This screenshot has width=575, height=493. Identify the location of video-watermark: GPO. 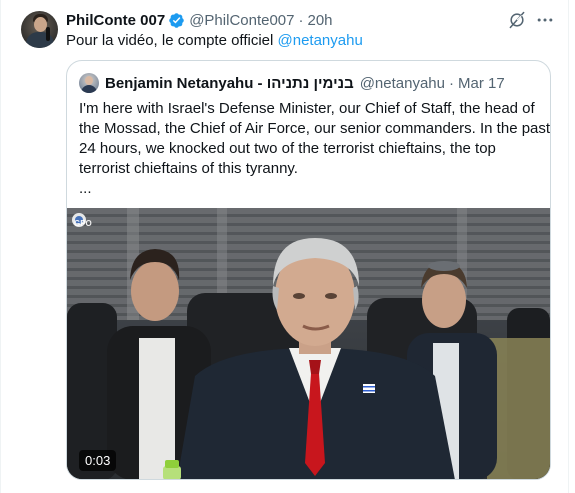
(83, 223).